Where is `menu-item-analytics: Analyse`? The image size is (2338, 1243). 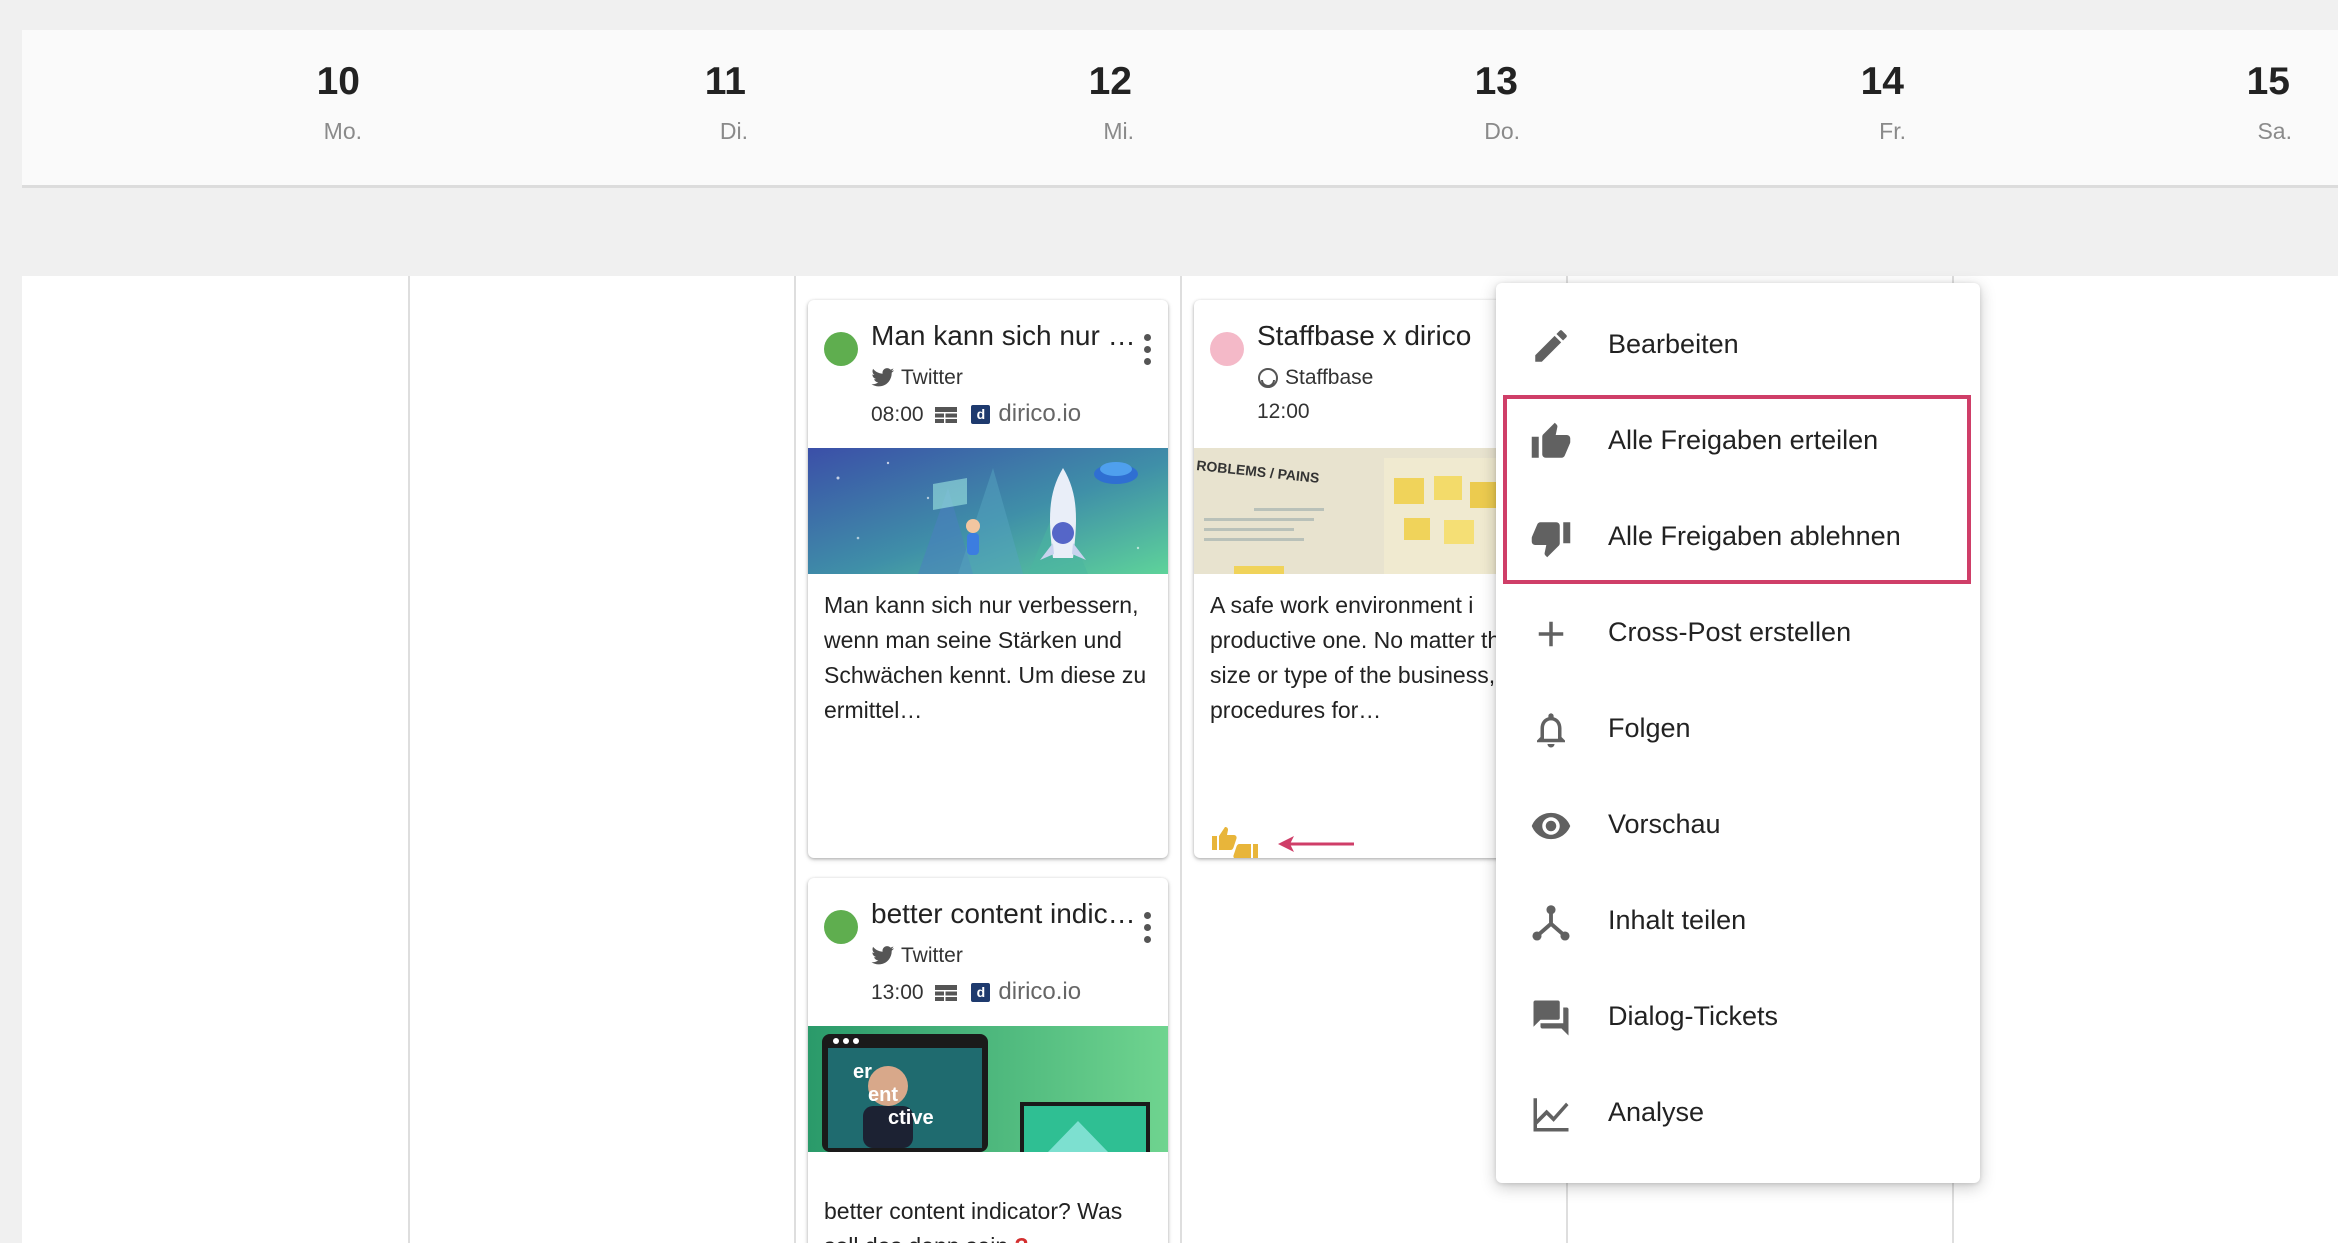
menu-item-analytics: Analyse is located at coordinates (1738, 1113).